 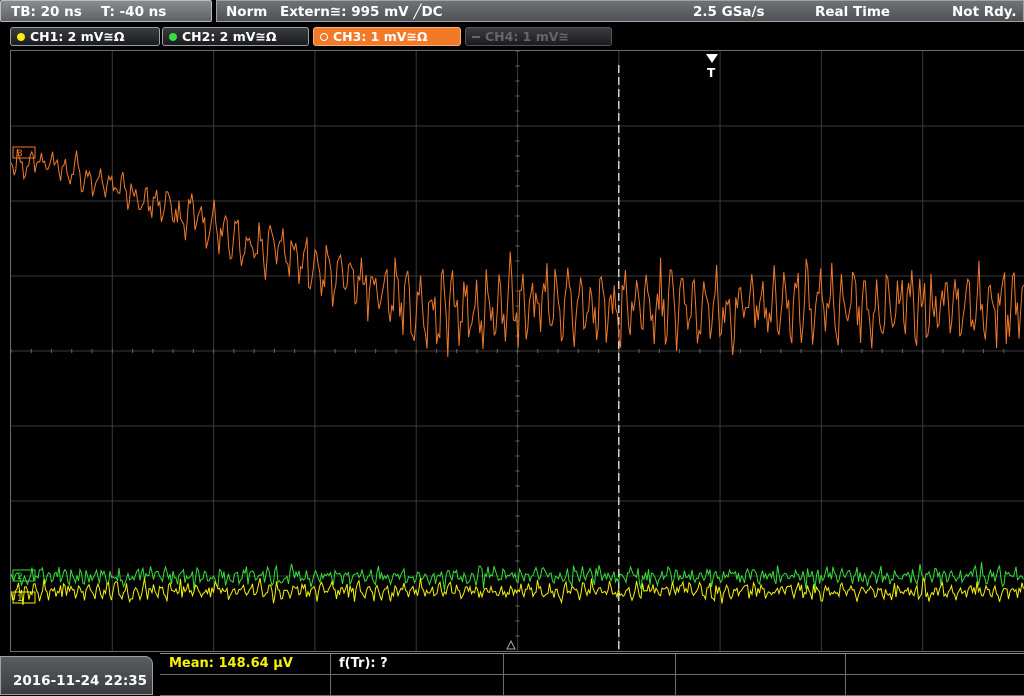 I want to click on channel-4-label: CH4: 1 mV≅, so click(x=527, y=36).